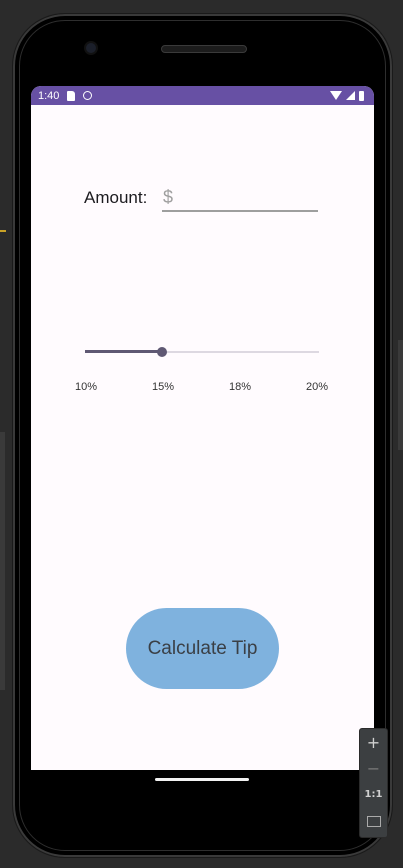  I want to click on slider-track-active, so click(123, 351).